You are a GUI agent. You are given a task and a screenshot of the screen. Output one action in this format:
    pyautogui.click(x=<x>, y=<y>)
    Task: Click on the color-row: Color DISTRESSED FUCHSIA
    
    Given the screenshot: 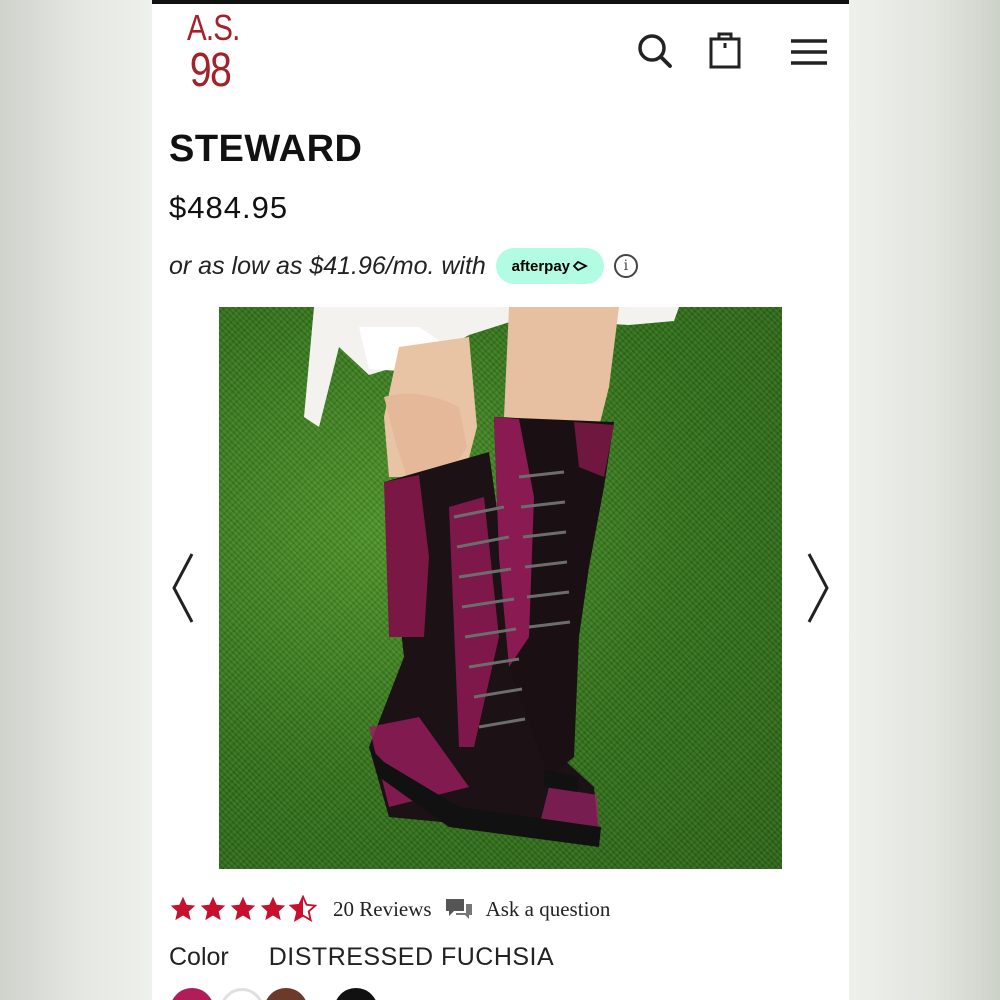 What is the action you would take?
    pyautogui.click(x=361, y=957)
    